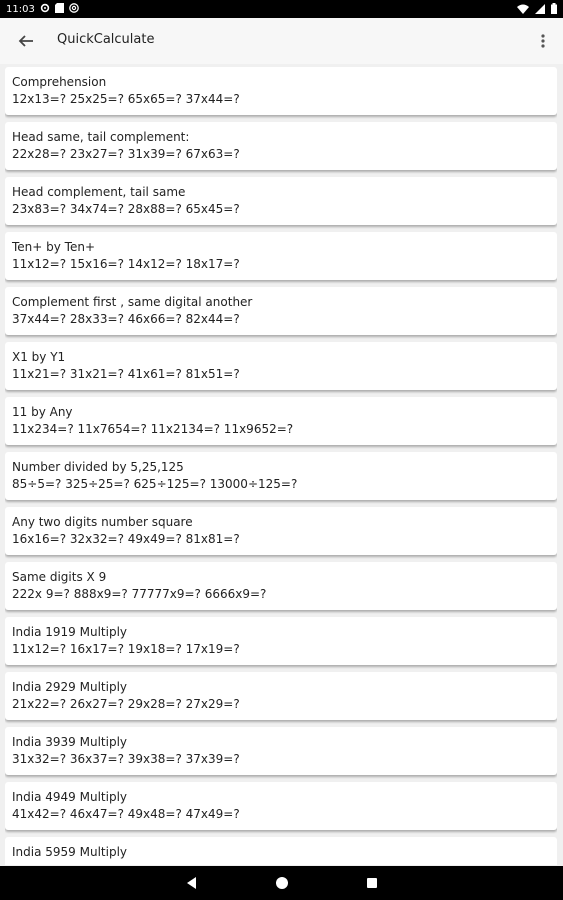  I want to click on topic-title: Head same, tail complement:, so click(101, 137).